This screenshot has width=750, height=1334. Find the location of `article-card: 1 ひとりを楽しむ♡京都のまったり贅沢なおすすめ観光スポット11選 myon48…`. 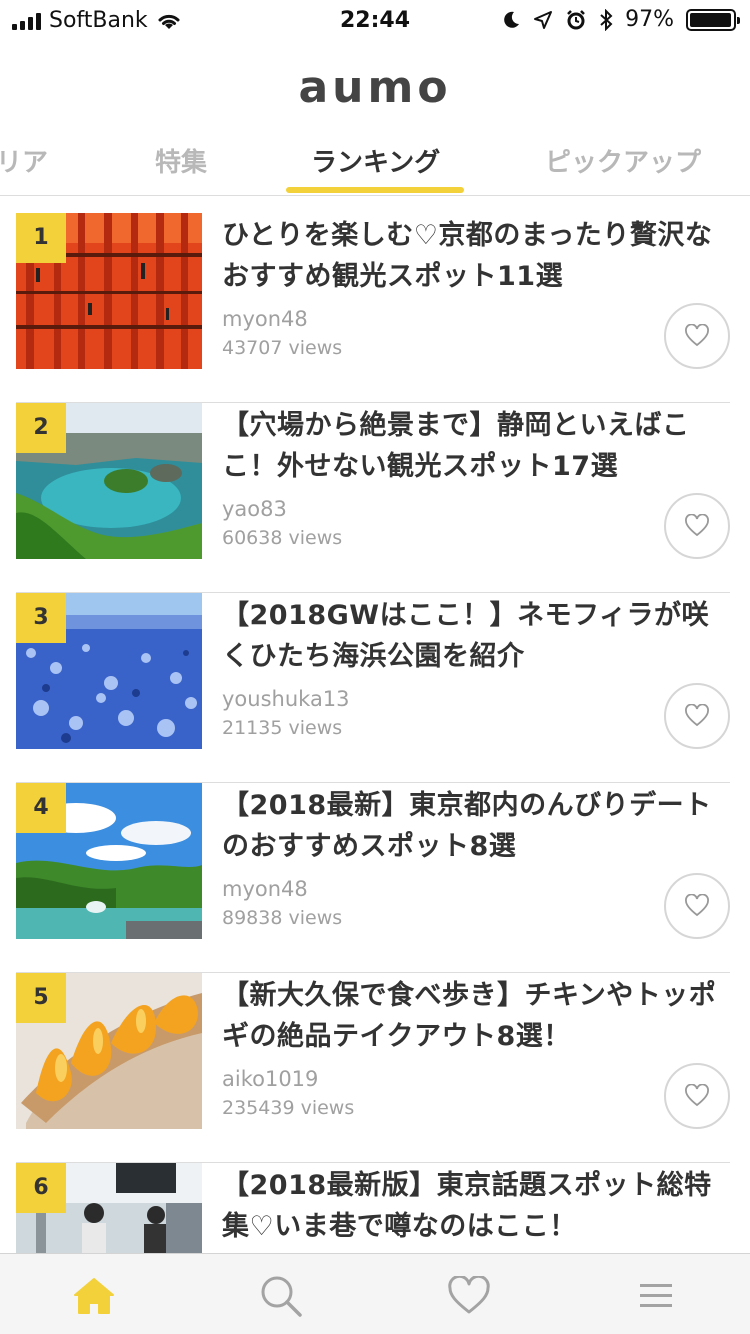

article-card: 1 ひとりを楽しむ♡京都のまったり贅沢なおすすめ観光スポット11選 myon48… is located at coordinates (373, 308).